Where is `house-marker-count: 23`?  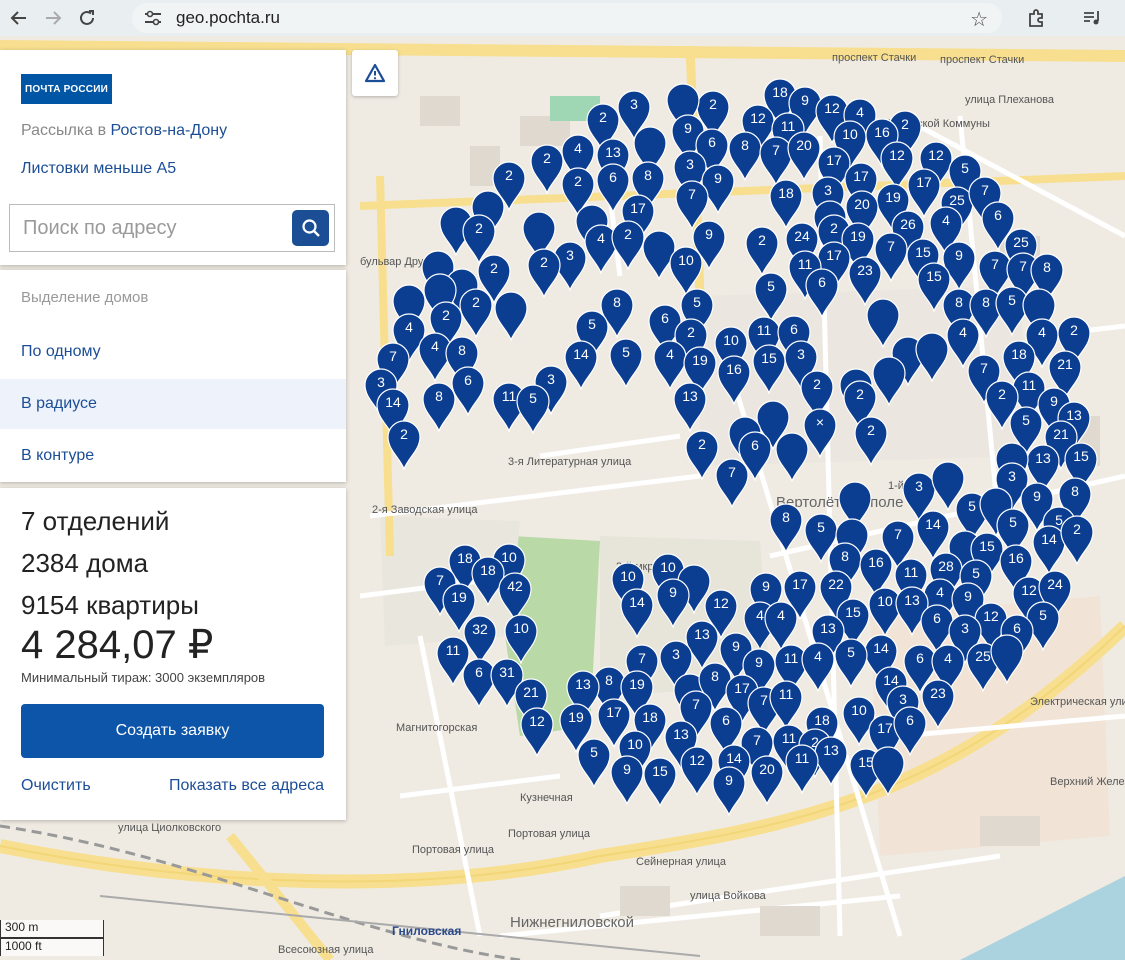
house-marker-count: 23 is located at coordinates (865, 270).